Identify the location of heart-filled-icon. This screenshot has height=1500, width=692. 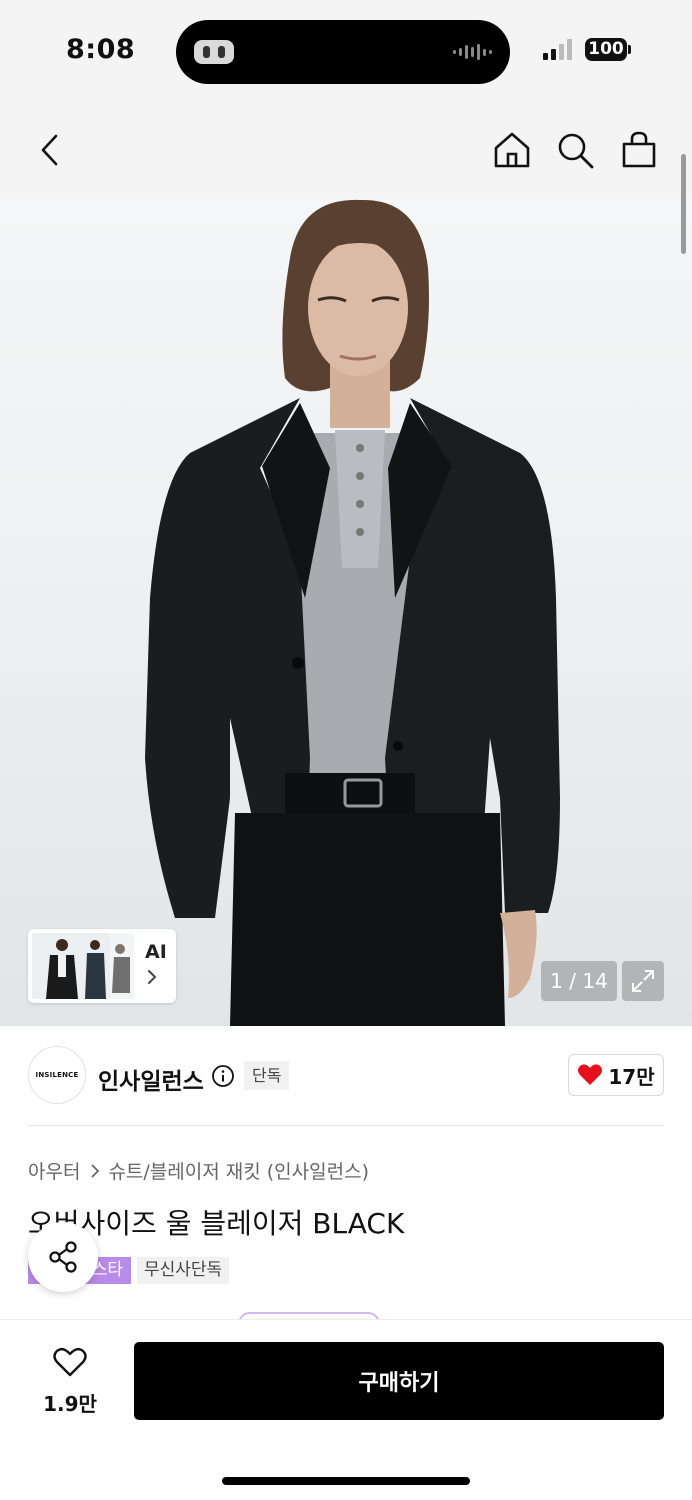
(590, 1074).